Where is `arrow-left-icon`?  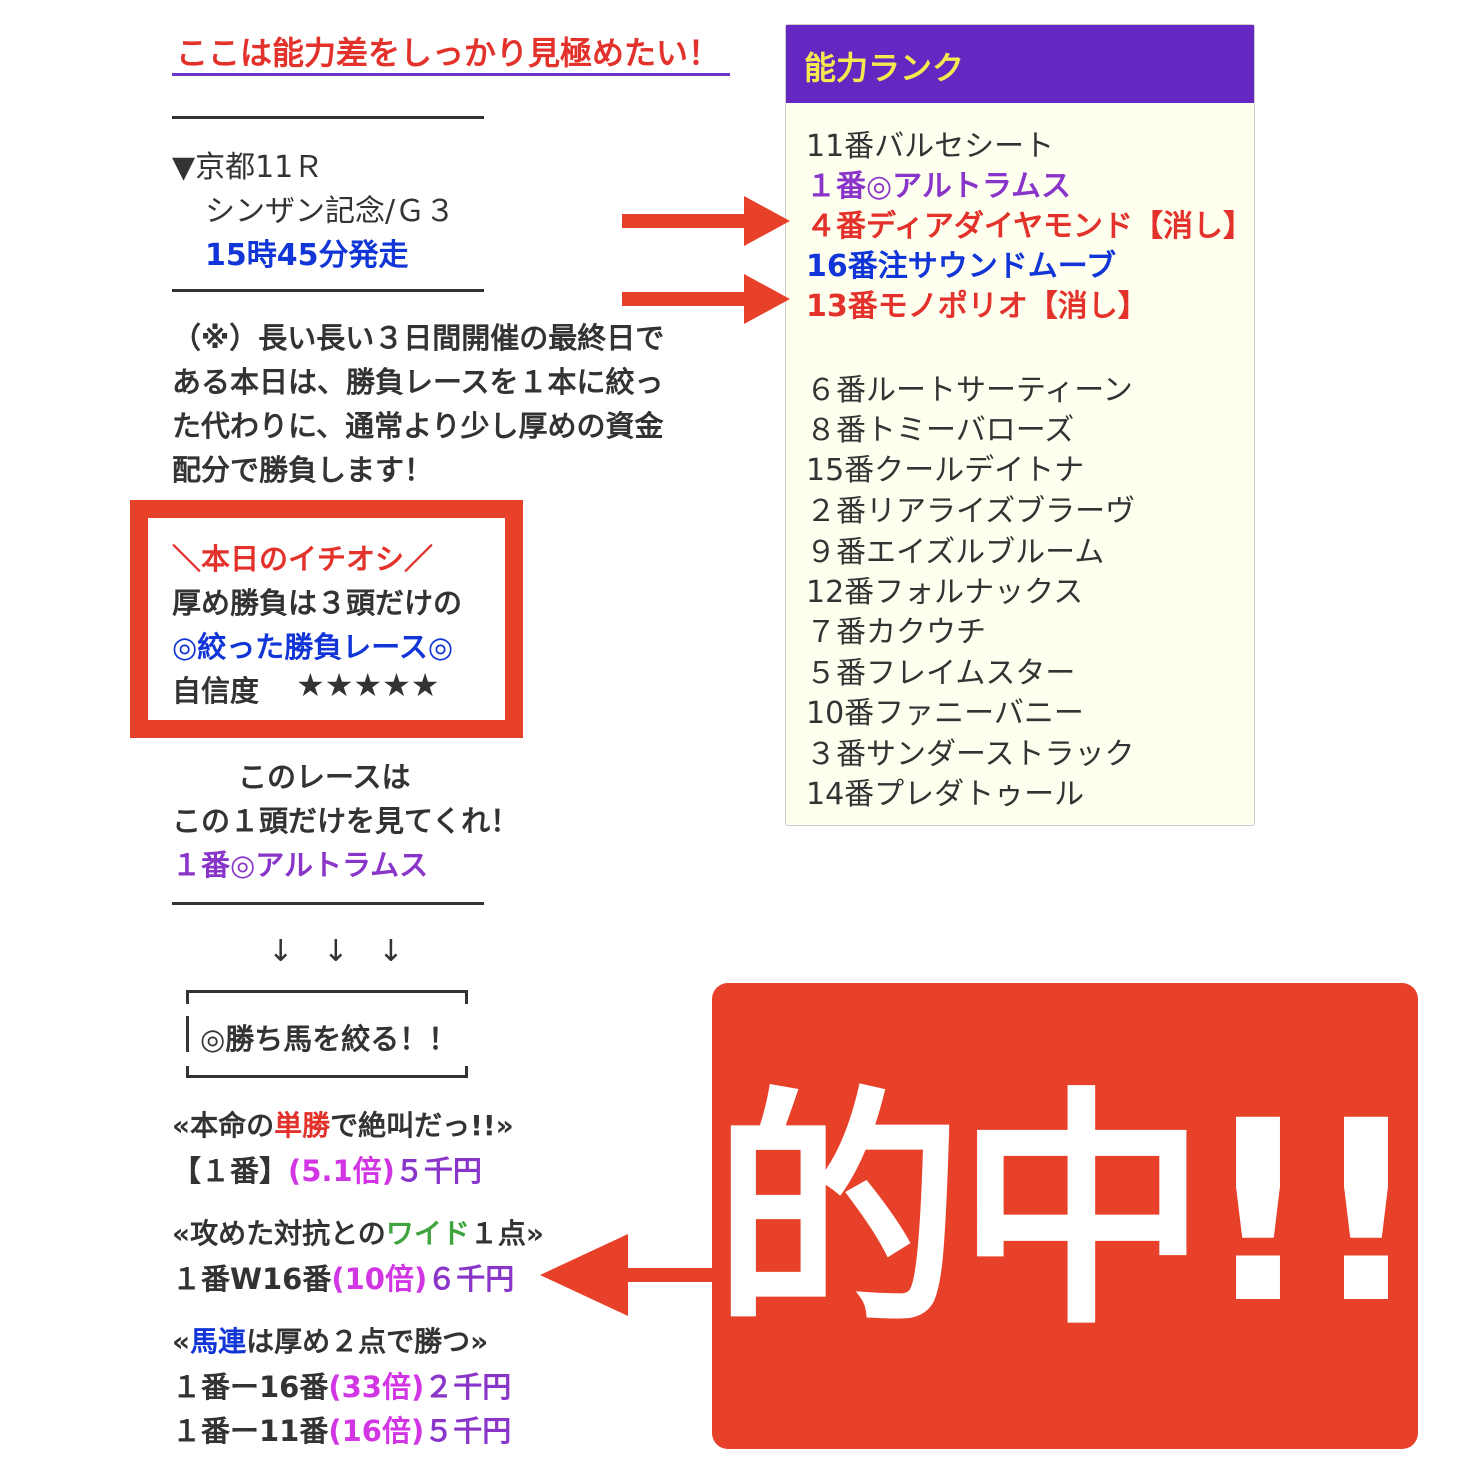
arrow-left-icon is located at coordinates (584, 1275).